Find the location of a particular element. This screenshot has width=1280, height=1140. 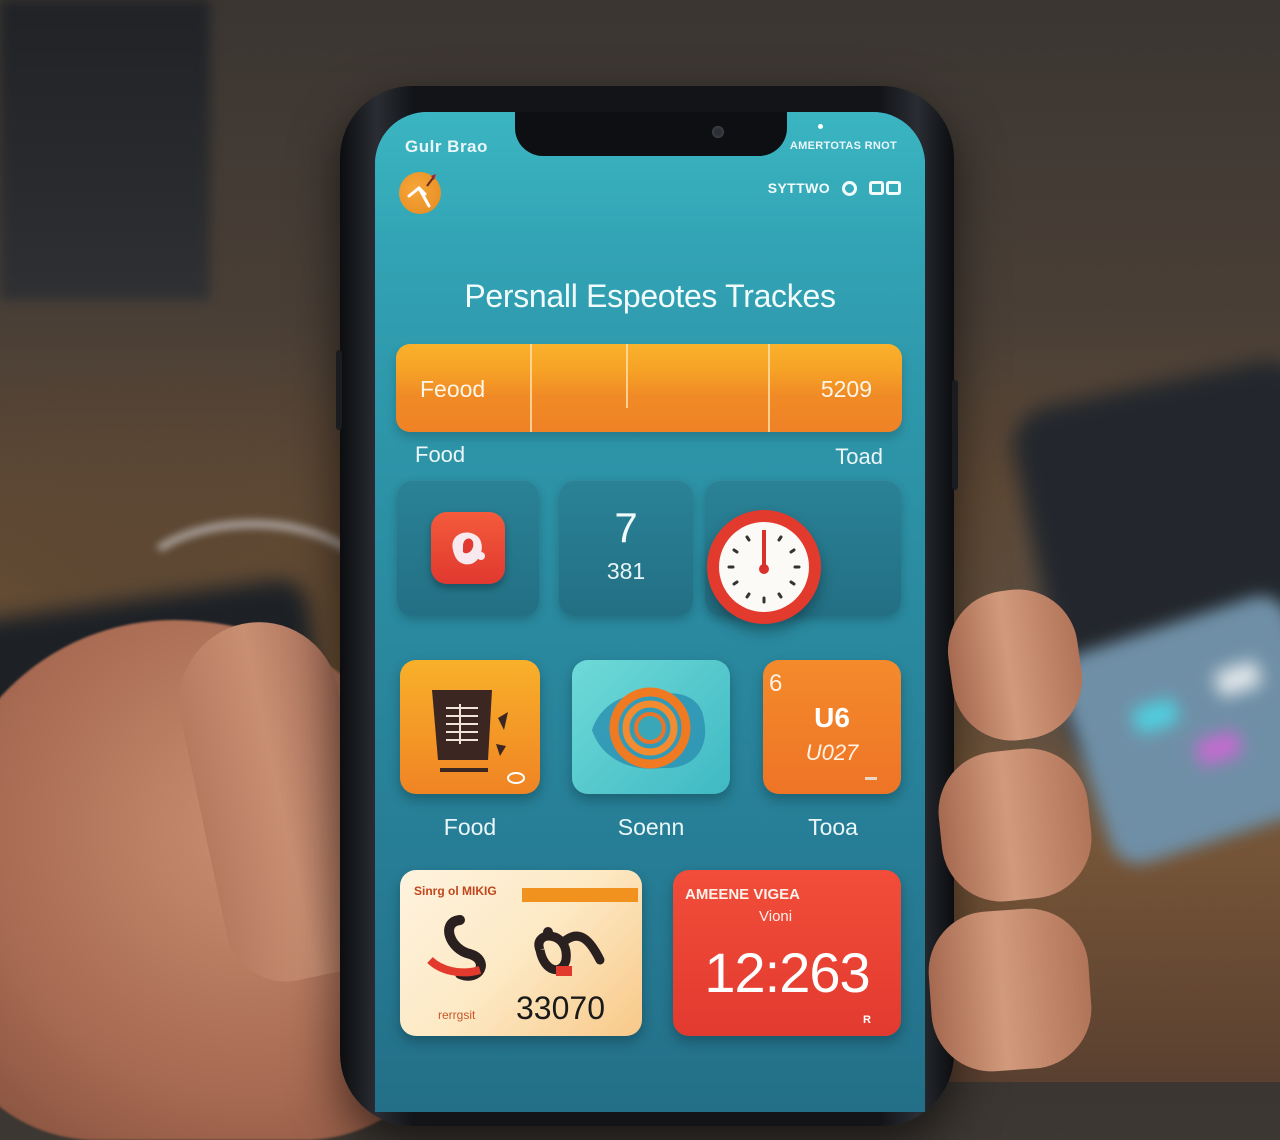

cards-icon is located at coordinates (885, 188).